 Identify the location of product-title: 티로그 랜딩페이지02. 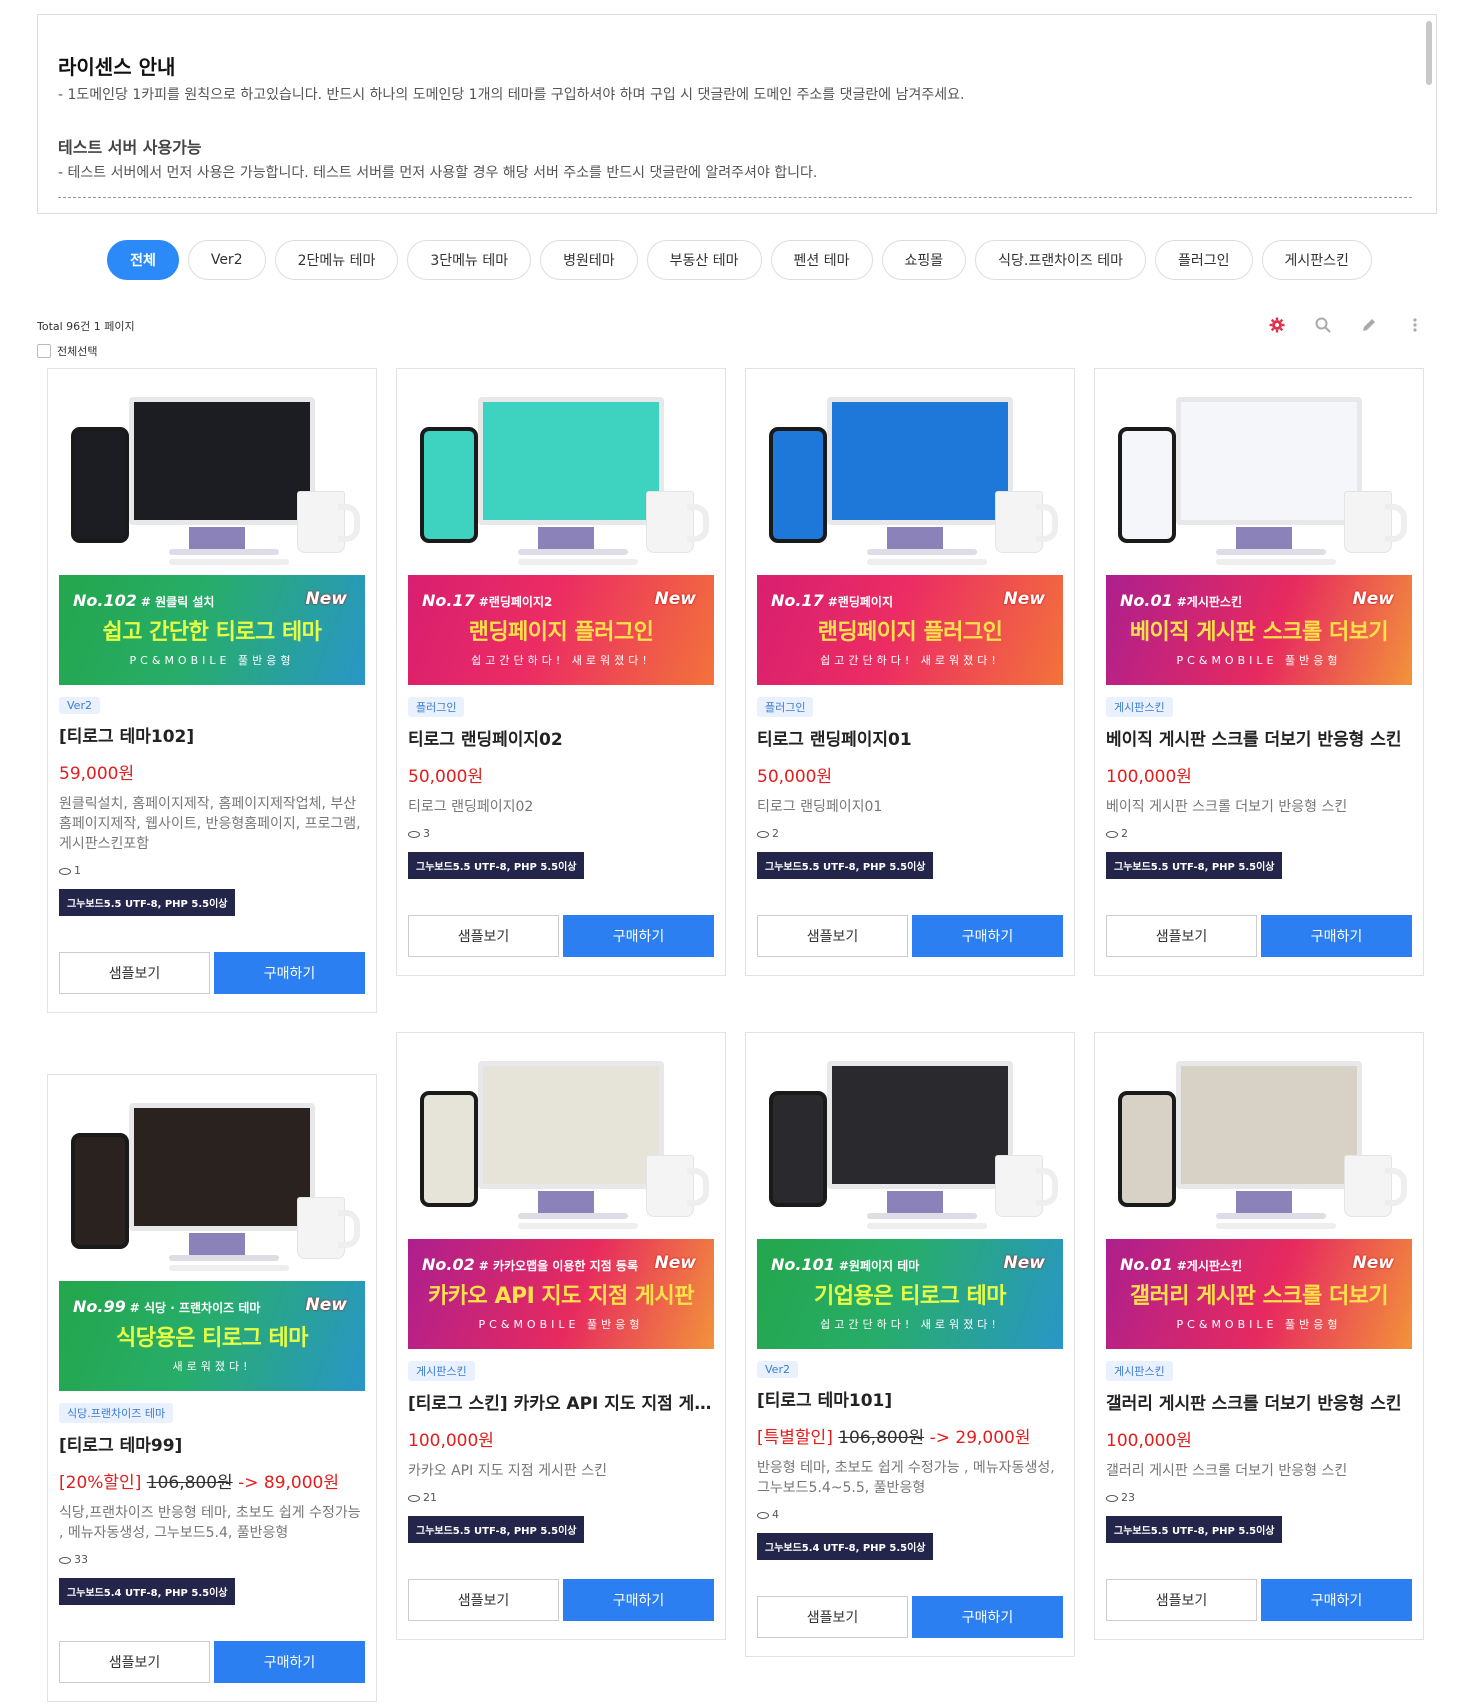
(561, 737).